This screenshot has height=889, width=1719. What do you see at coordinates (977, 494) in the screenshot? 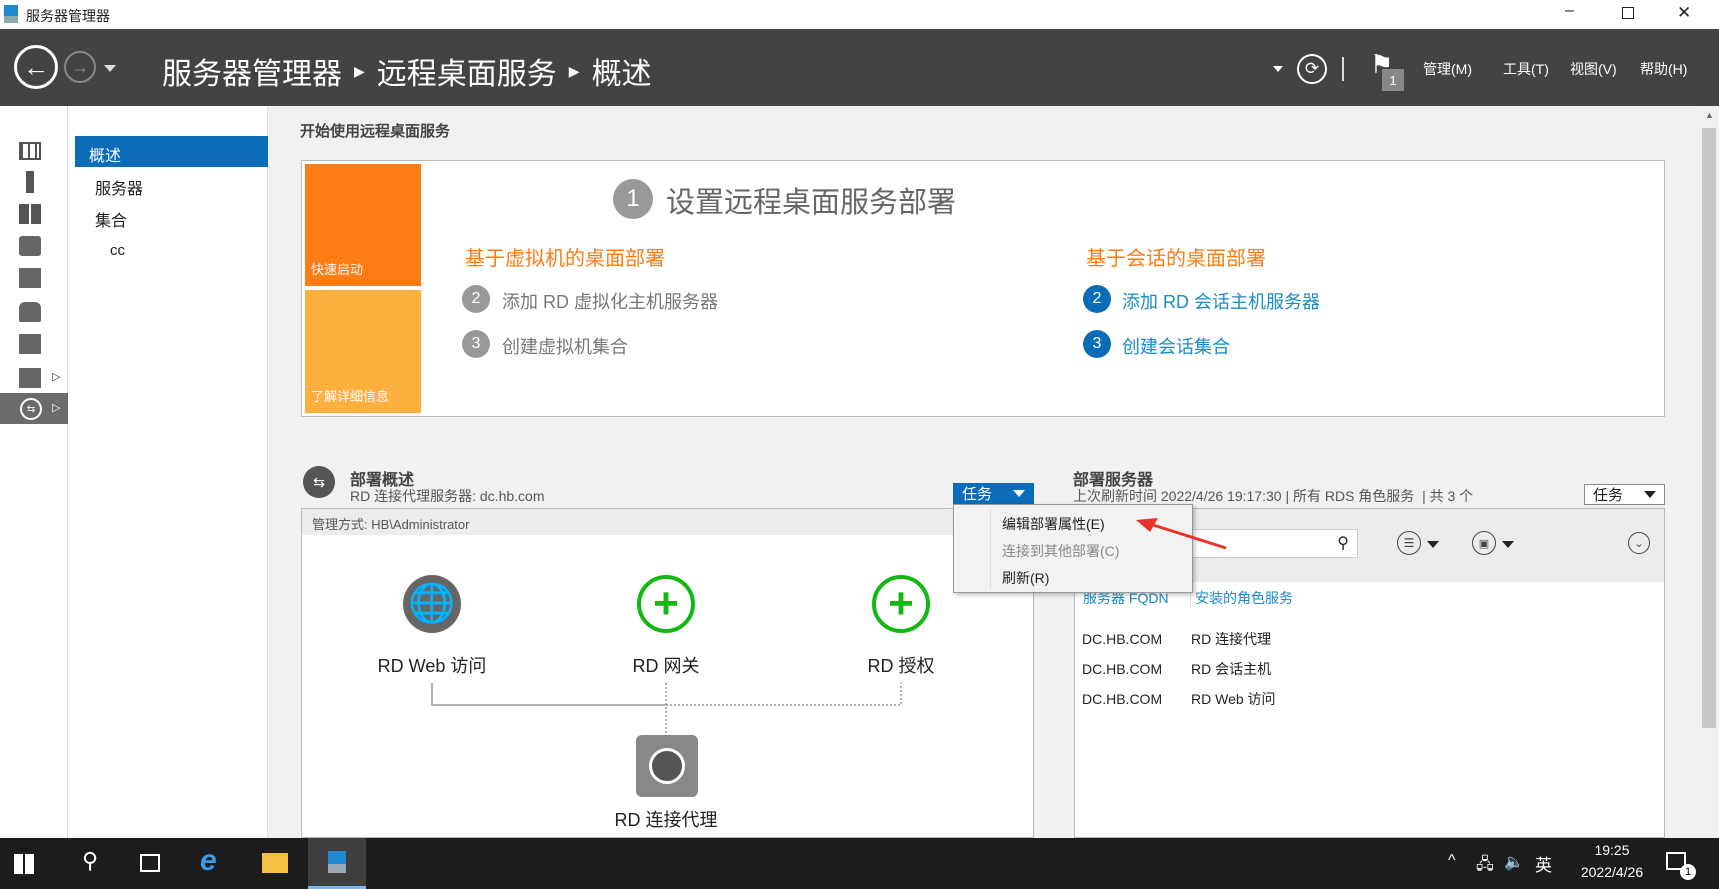
I see `tasks-label: 任务` at bounding box center [977, 494].